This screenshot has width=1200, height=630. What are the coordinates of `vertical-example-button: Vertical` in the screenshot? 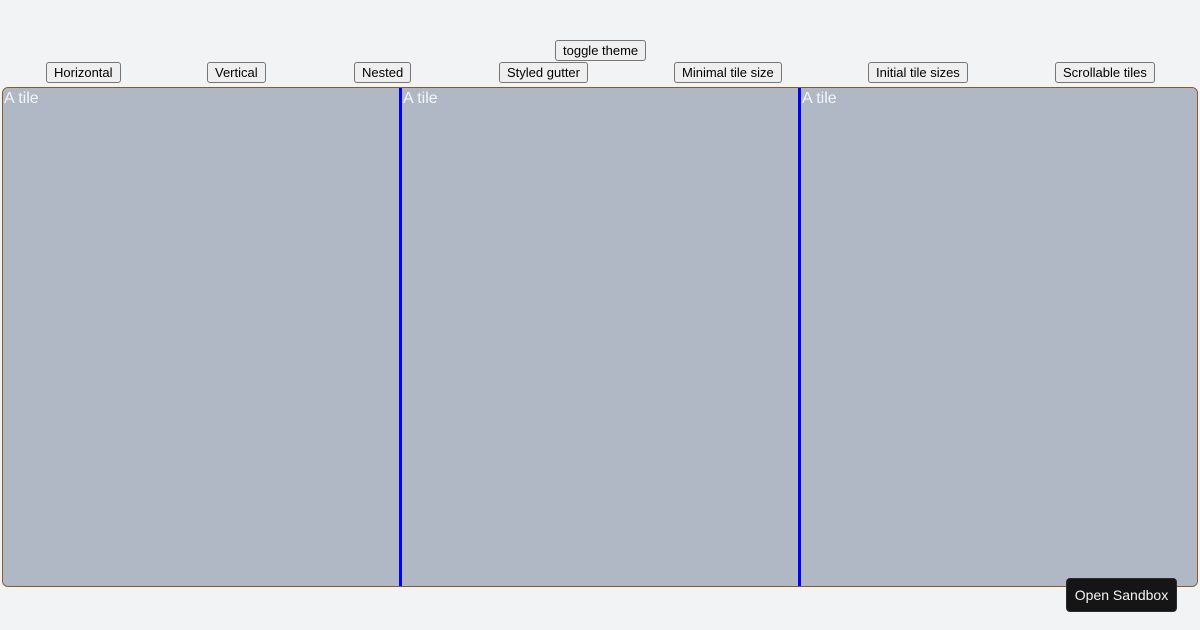 It's located at (236, 72).